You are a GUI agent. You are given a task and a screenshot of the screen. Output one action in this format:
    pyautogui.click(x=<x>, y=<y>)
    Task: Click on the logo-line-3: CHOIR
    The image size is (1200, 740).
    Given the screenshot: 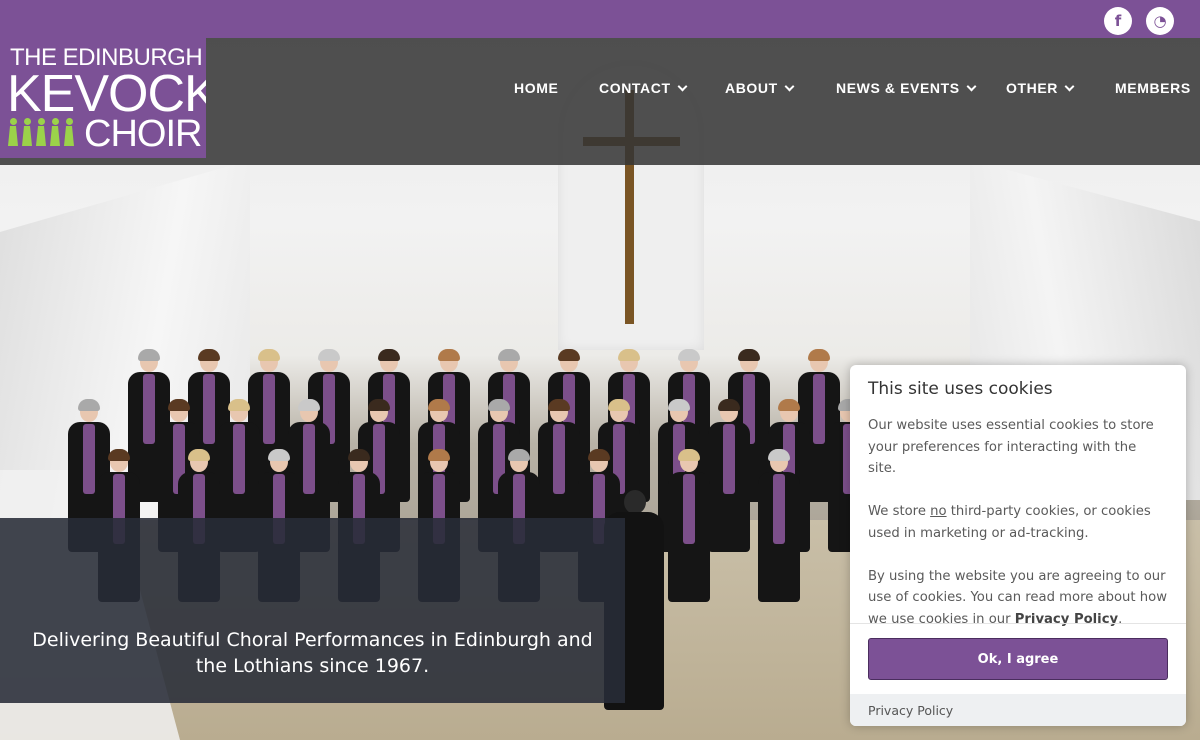 What is the action you would take?
    pyautogui.click(x=143, y=134)
    